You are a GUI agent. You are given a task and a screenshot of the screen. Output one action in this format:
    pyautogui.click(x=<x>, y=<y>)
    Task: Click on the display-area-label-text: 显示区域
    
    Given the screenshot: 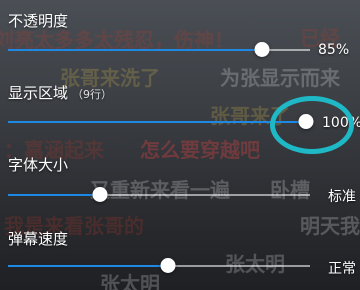 What is the action you would take?
    pyautogui.click(x=38, y=93)
    